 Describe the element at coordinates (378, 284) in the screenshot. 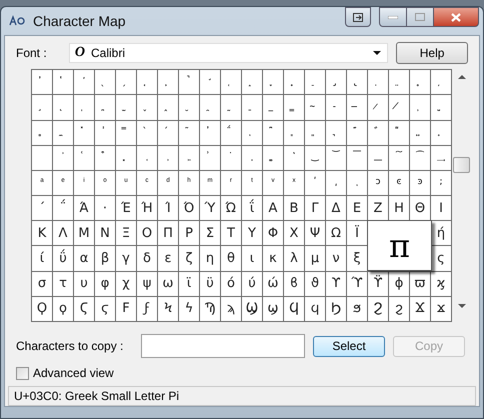

I see `character-cell: ϔ` at that location.